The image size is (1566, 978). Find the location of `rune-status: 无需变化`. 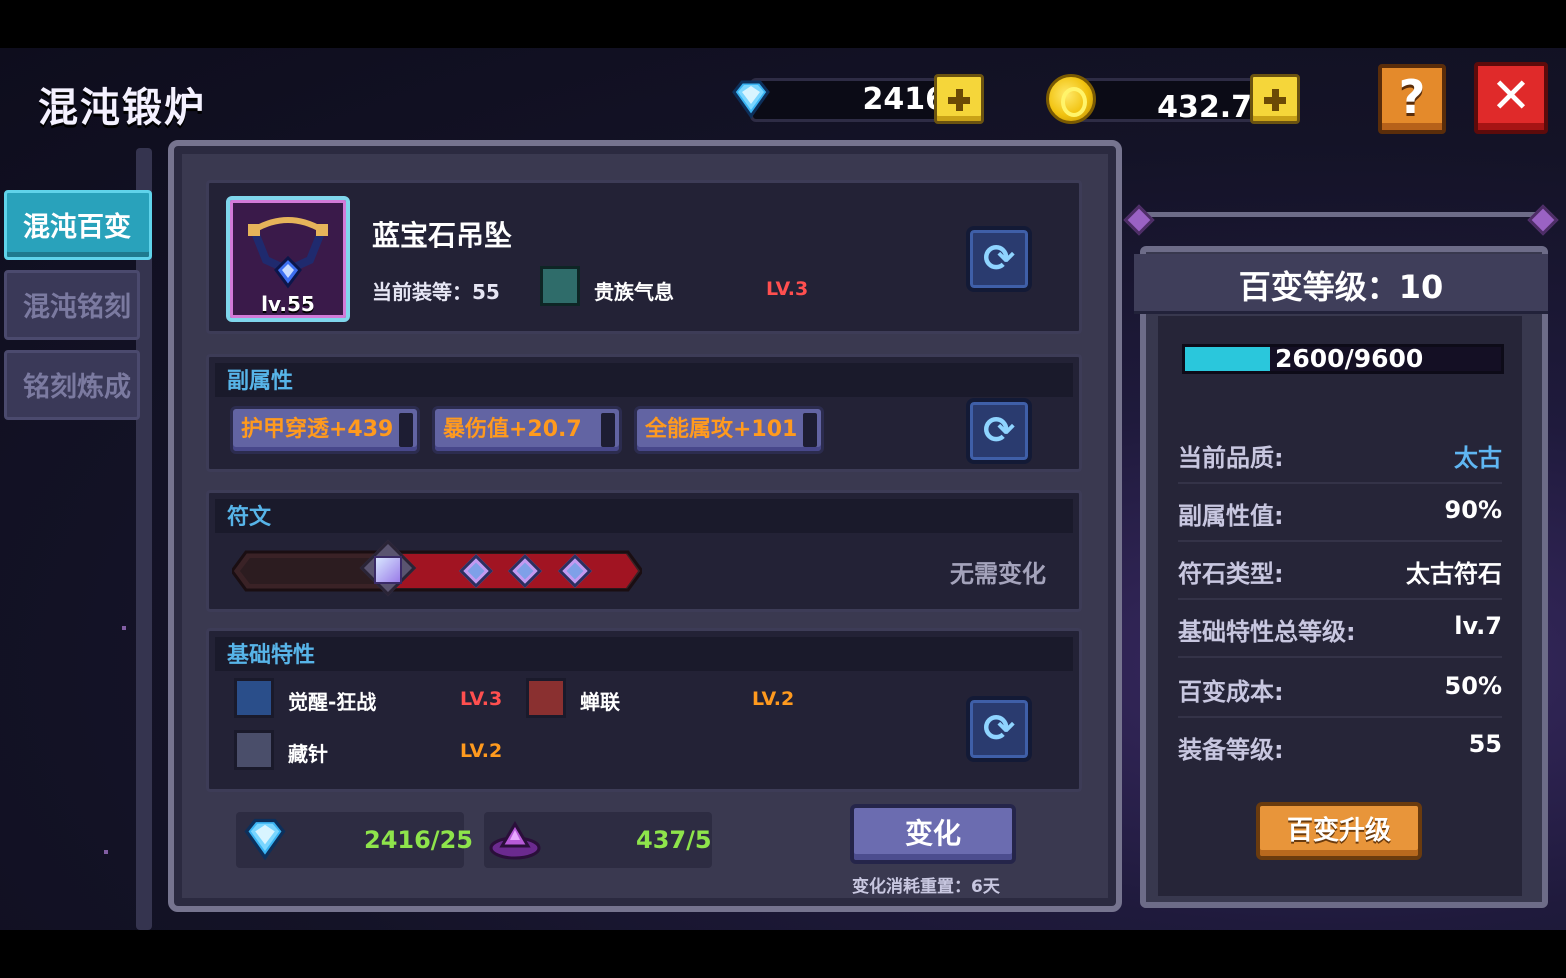

rune-status: 无需变化 is located at coordinates (998, 574).